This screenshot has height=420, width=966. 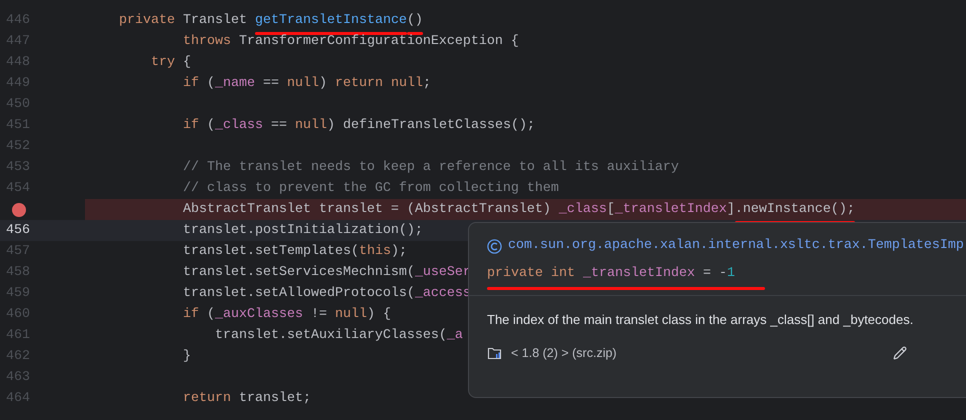 I want to click on code-token: throws, so click(x=206, y=41).